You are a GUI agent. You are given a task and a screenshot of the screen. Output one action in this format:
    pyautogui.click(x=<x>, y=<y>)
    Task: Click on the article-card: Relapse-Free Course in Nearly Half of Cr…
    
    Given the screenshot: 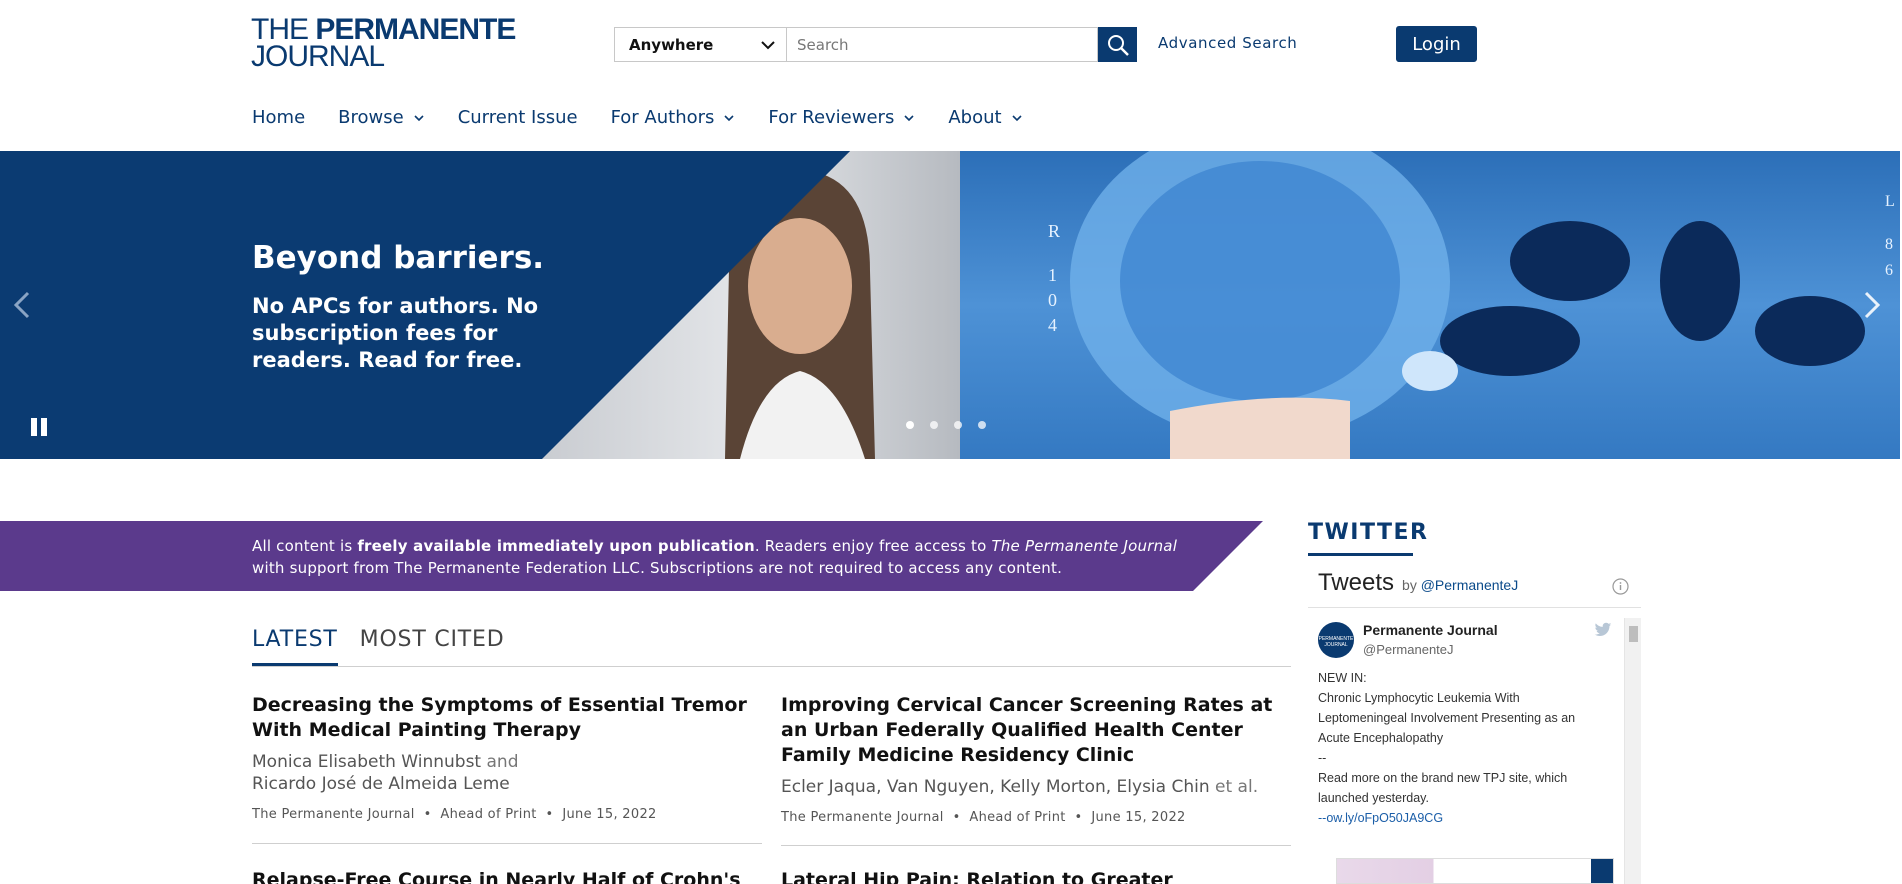 What is the action you would take?
    pyautogui.click(x=507, y=876)
    